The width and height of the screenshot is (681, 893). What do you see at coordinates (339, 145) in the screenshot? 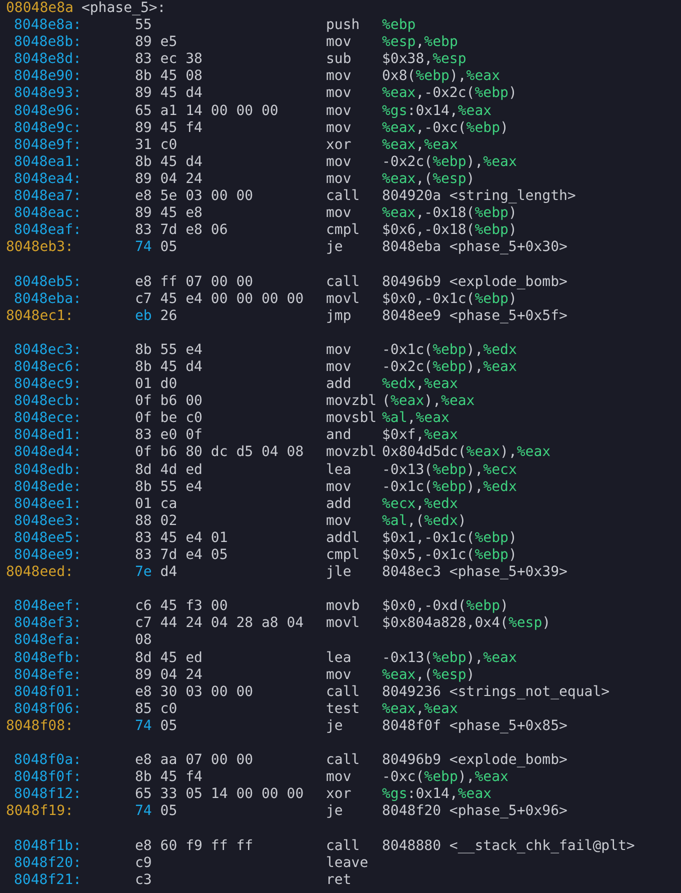
I see `mnemonic: xor` at bounding box center [339, 145].